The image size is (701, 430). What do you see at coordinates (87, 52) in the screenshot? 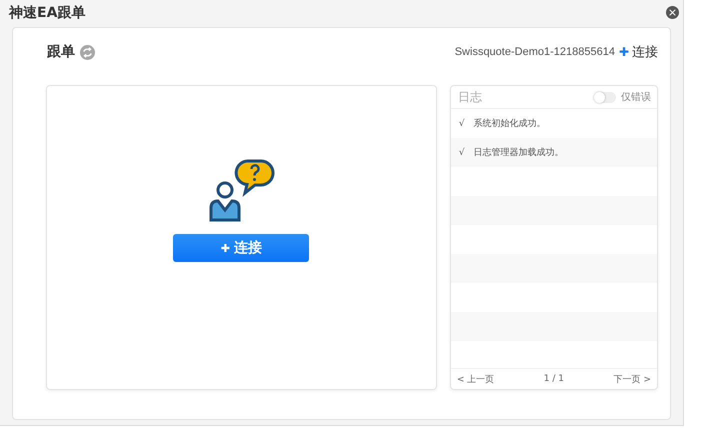
I see `refresh-icon` at bounding box center [87, 52].